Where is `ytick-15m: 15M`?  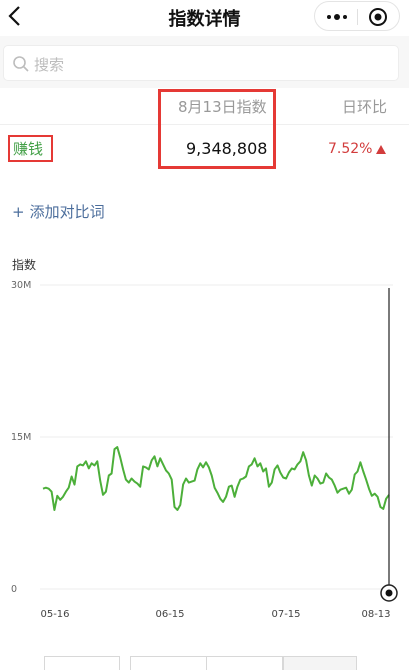 ytick-15m: 15M is located at coordinates (21, 437).